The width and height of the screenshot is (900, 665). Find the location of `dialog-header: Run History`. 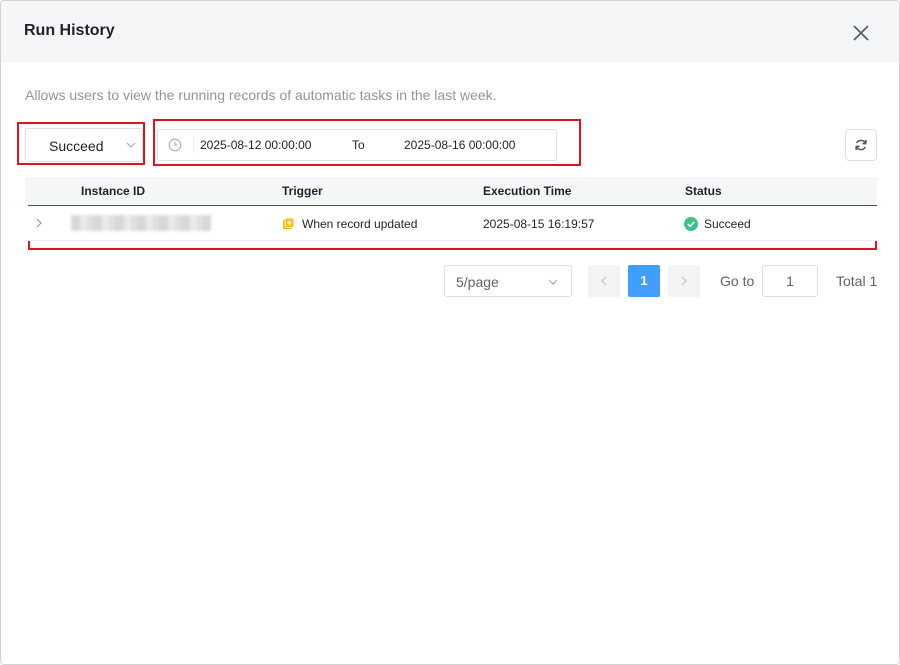

dialog-header: Run History is located at coordinates (450, 31).